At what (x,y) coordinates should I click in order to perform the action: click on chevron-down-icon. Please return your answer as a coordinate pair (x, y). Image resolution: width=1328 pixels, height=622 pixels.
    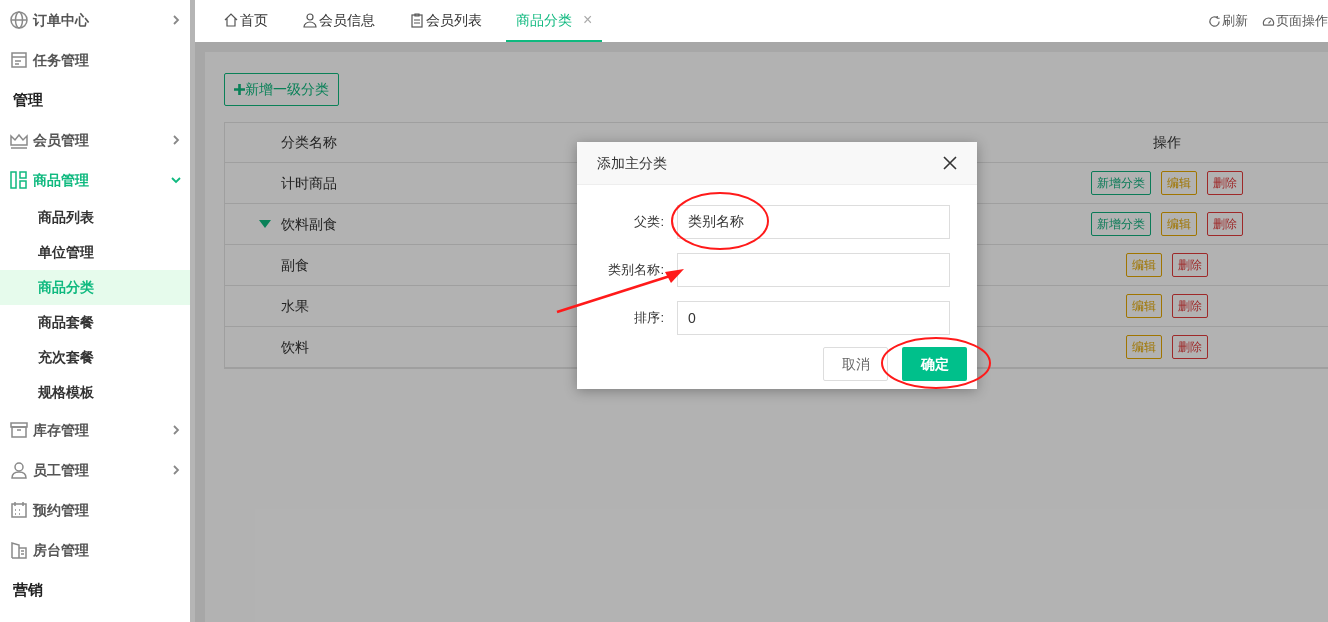
    Looking at the image, I should click on (176, 180).